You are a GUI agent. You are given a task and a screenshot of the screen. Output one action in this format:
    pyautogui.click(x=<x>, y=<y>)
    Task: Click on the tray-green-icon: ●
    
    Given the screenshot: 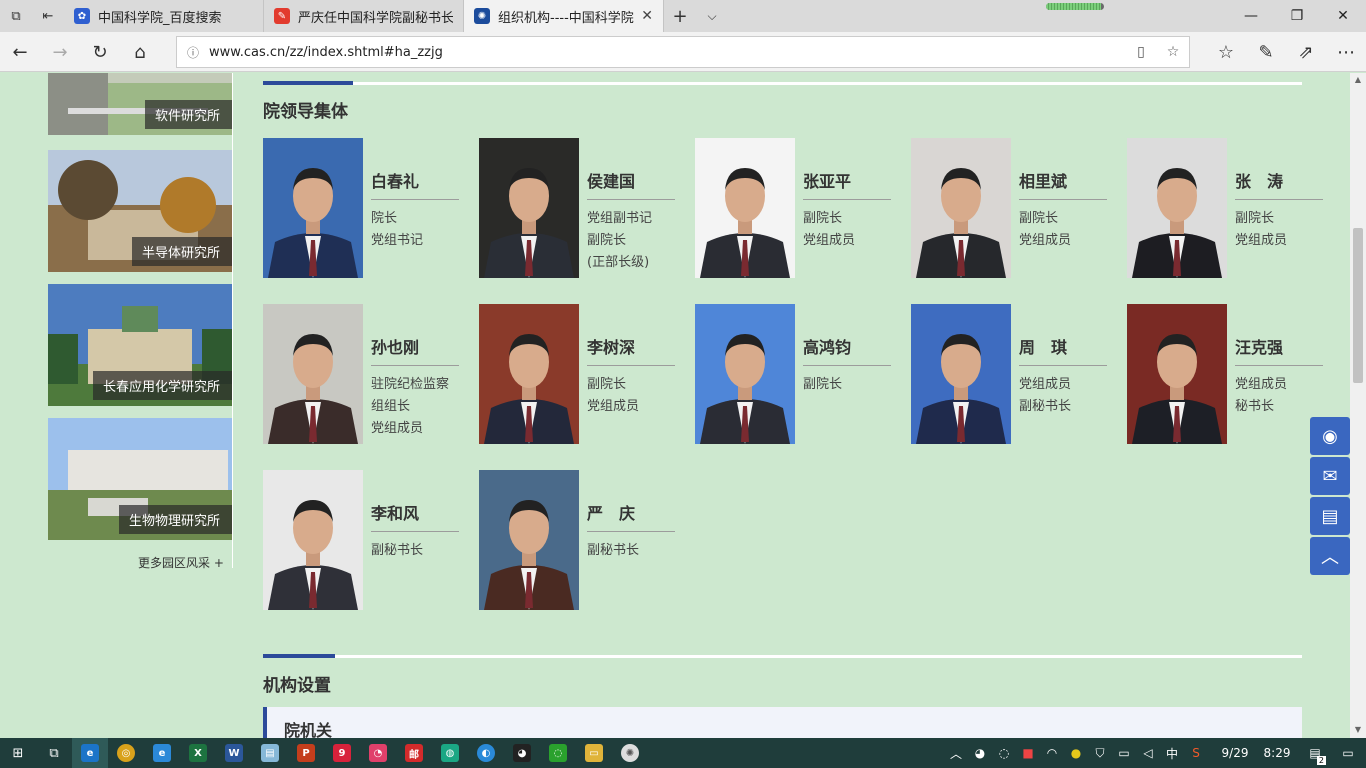 What is the action you would take?
    pyautogui.click(x=1076, y=753)
    